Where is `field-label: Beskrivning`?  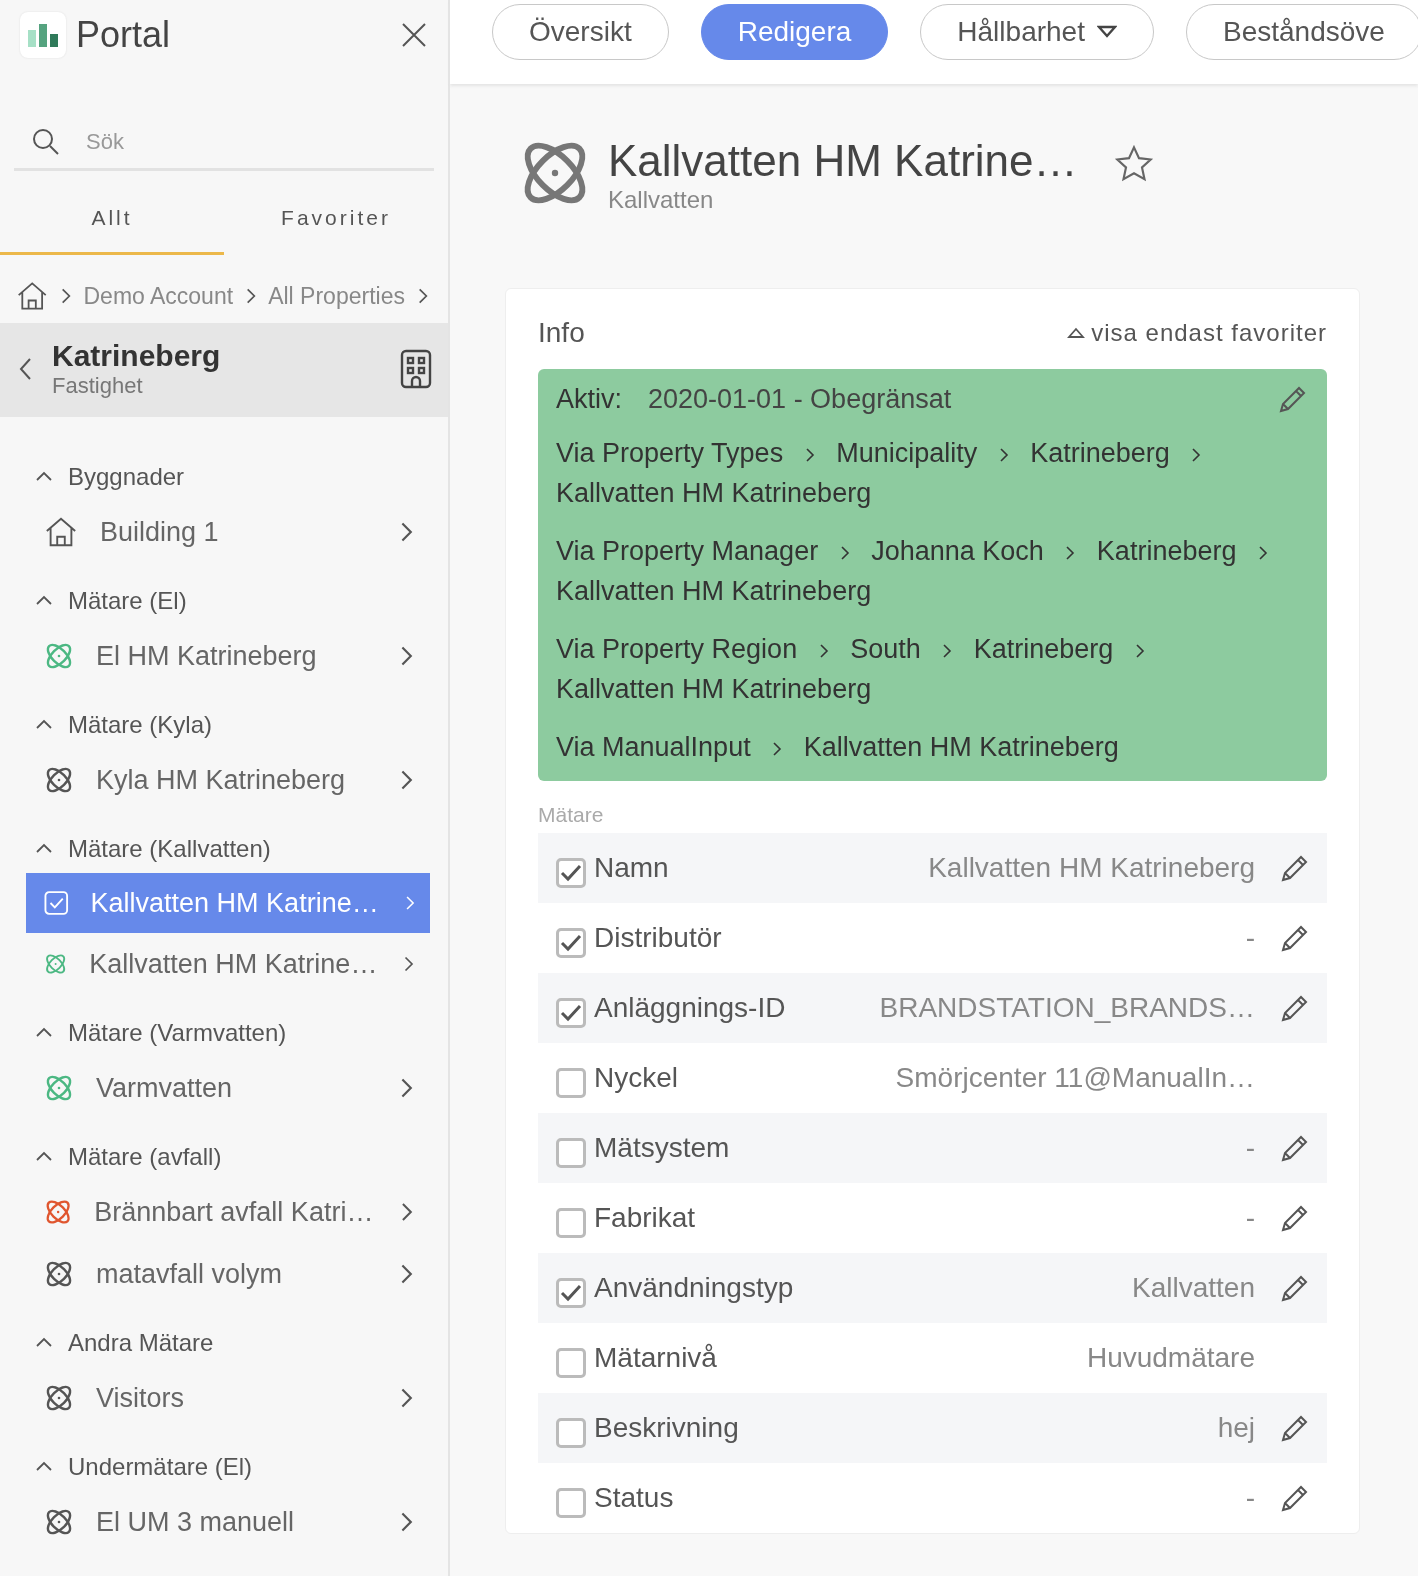
field-label: Beskrivning is located at coordinates (667, 1428).